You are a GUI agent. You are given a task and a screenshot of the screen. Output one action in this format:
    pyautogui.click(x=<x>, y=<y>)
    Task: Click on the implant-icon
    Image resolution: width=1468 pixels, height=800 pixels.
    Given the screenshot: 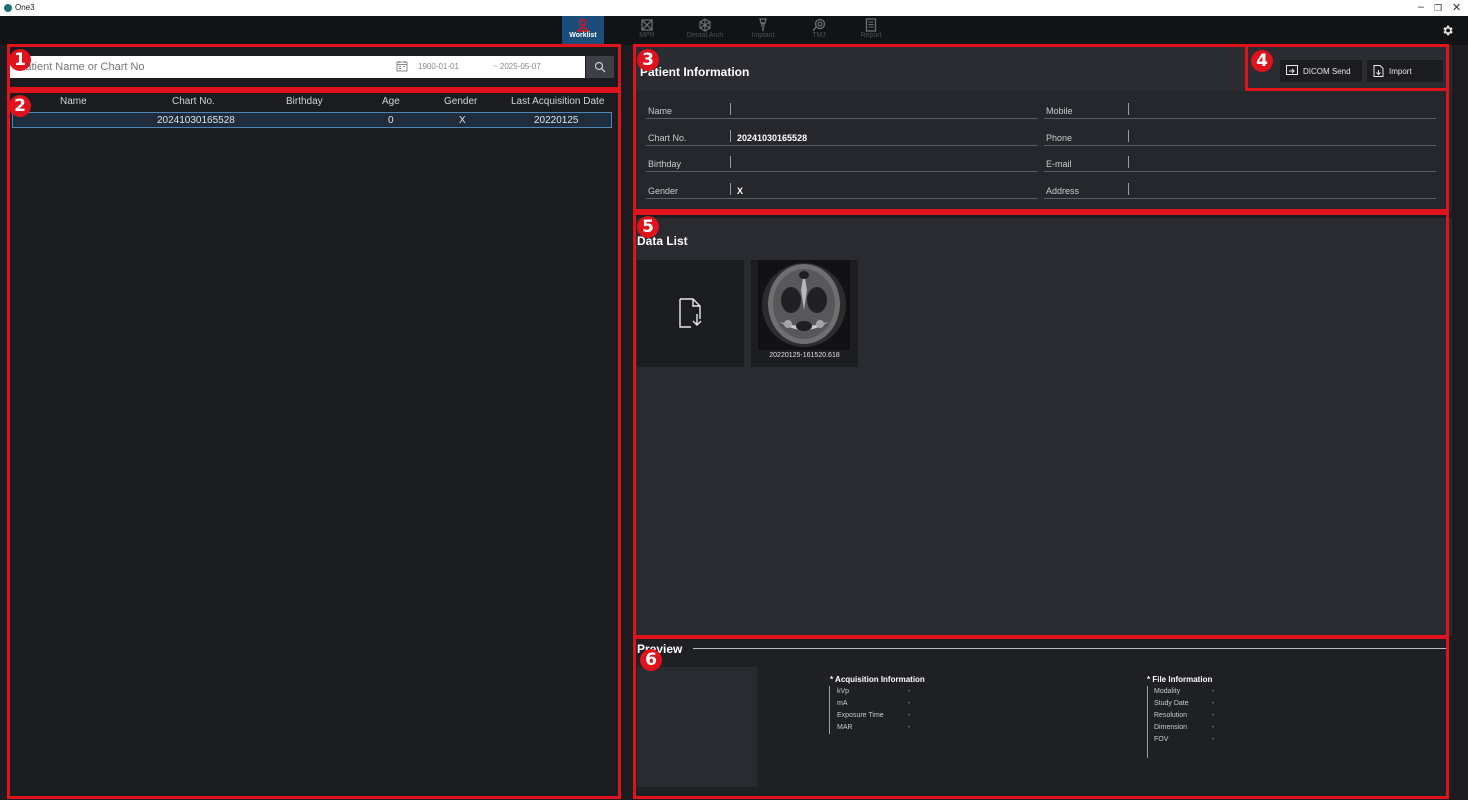 What is the action you would take?
    pyautogui.click(x=763, y=24)
    